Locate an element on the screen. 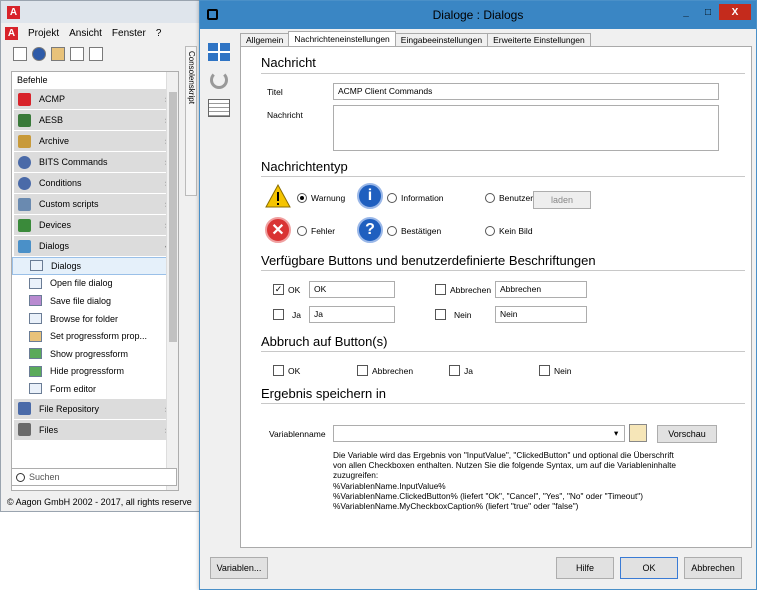 This screenshot has width=757, height=590. save-icon is located at coordinates (20, 54).